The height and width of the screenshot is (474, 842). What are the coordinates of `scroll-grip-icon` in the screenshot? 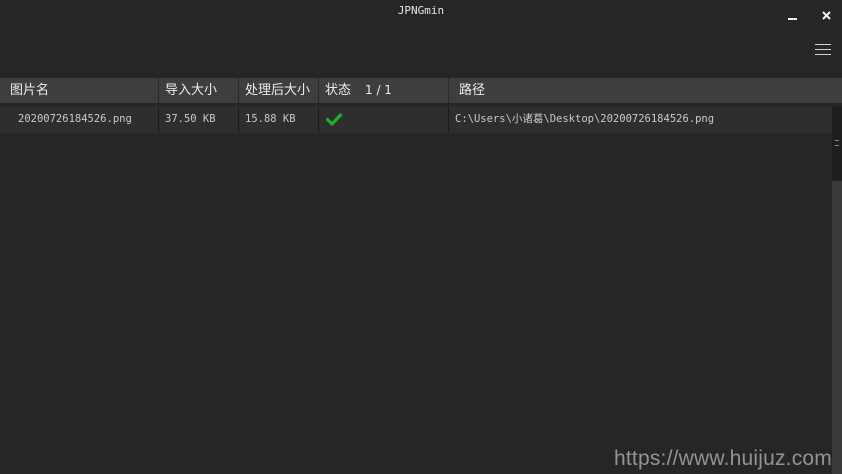 It's located at (837, 143).